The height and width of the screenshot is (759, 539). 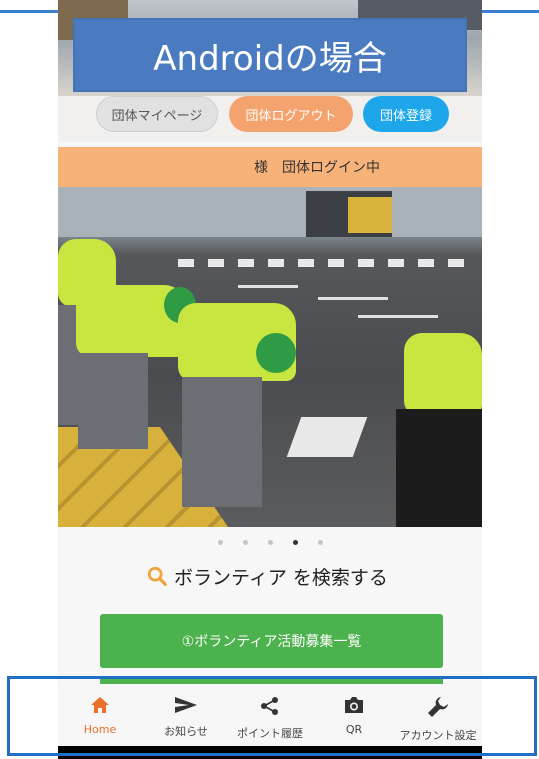 I want to click on login-status-text: 様 団体ログイン中, so click(x=317, y=168).